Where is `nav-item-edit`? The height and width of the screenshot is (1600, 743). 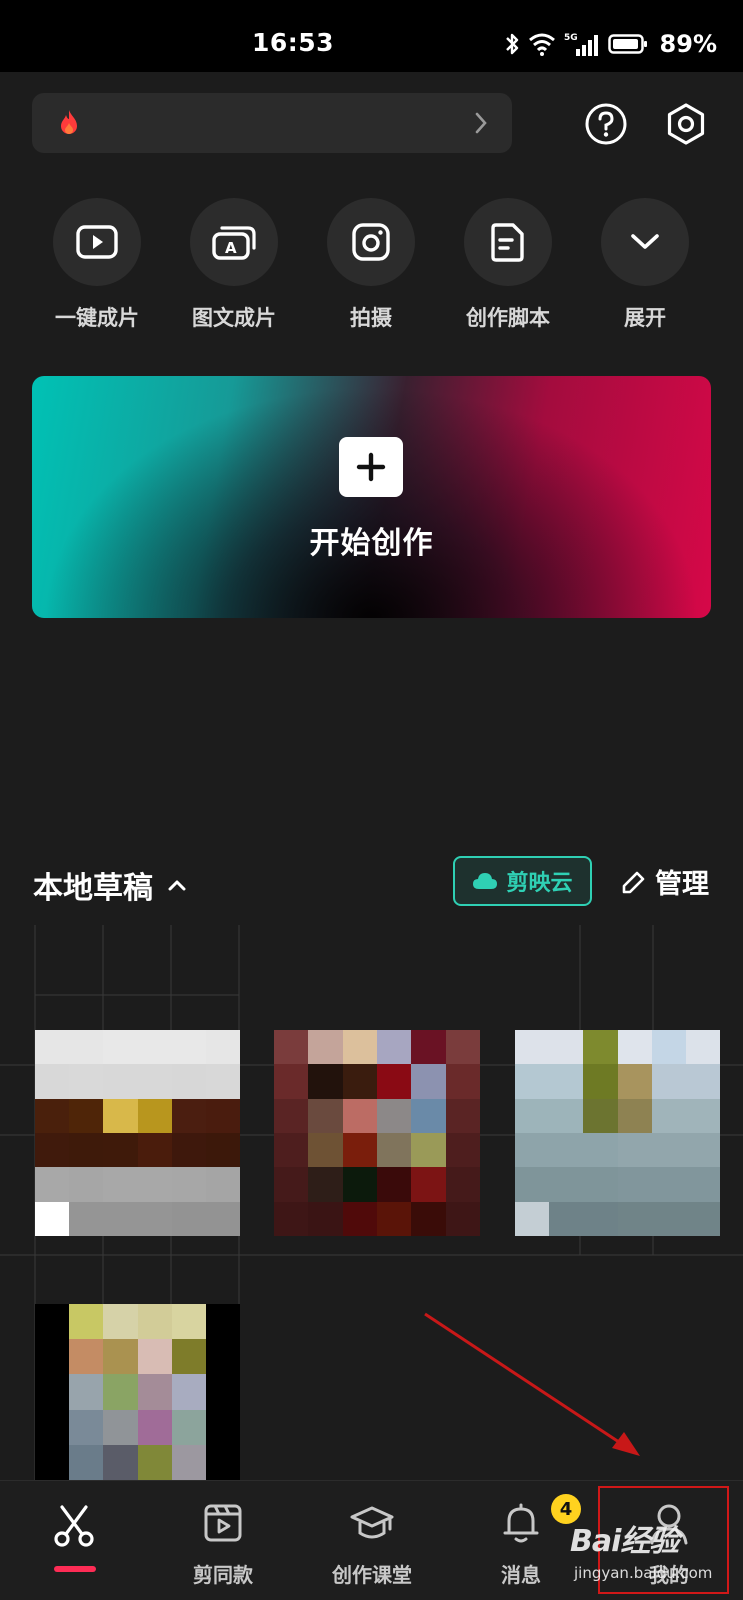
nav-item-edit is located at coordinates (74, 1540).